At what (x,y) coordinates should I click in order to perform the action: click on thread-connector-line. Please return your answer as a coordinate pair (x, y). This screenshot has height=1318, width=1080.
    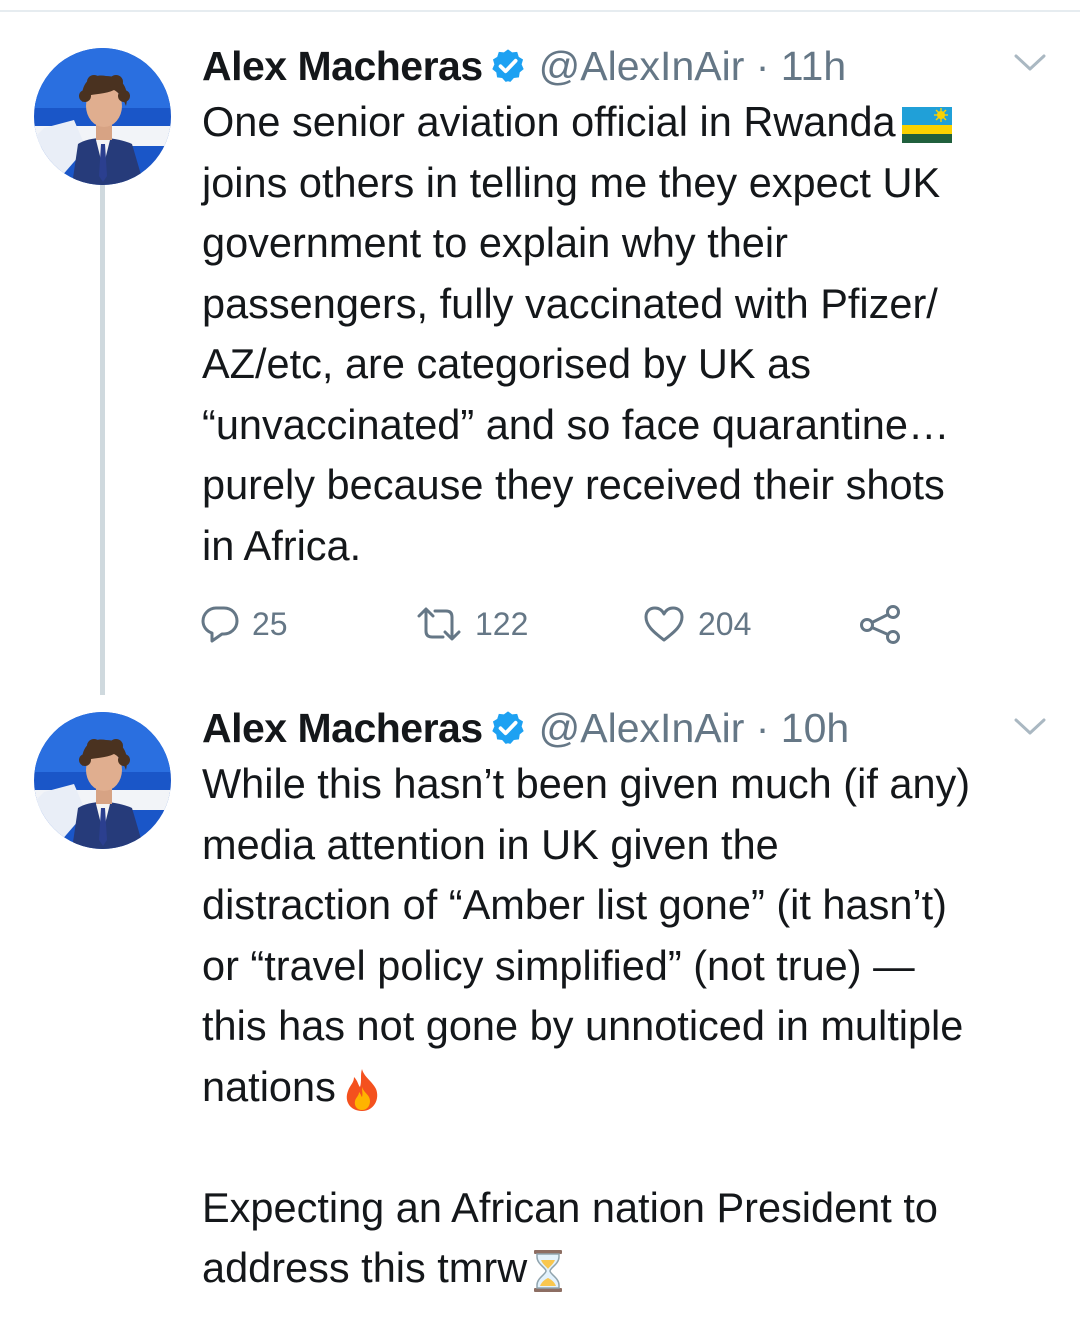
    Looking at the image, I should click on (102, 440).